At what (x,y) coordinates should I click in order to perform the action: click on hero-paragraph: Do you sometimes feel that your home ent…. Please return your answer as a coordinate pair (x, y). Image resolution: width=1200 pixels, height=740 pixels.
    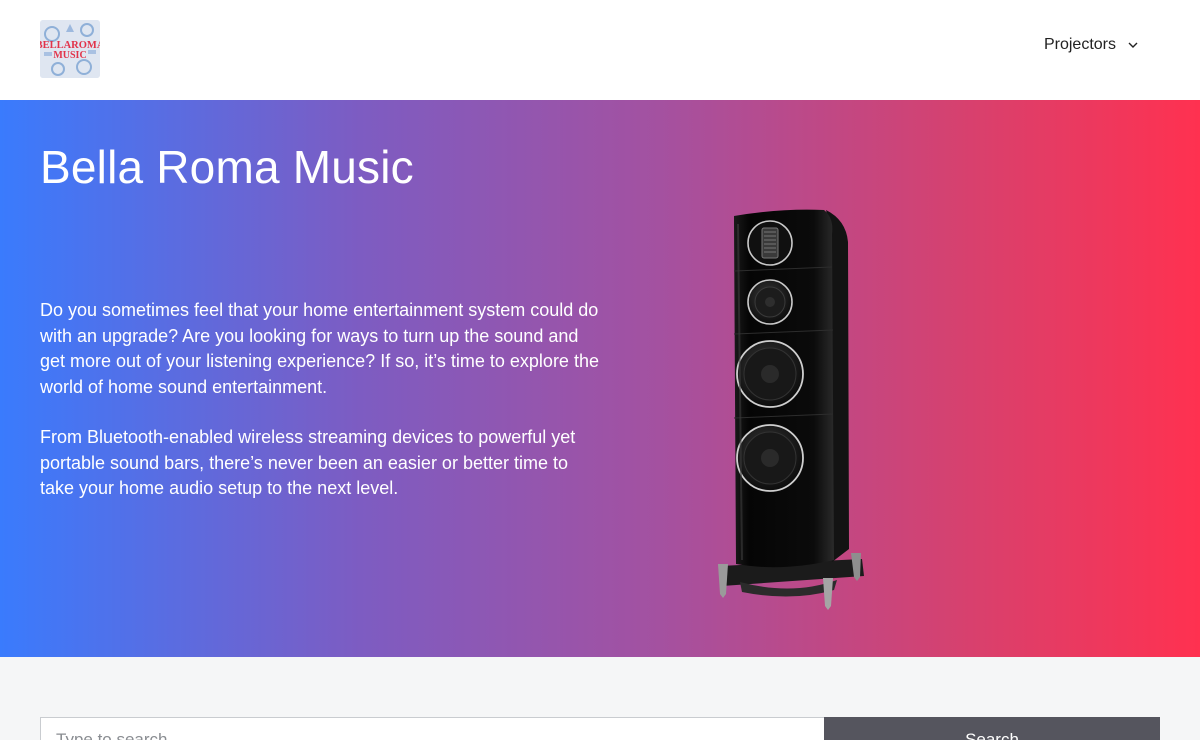
    Looking at the image, I should click on (319, 348).